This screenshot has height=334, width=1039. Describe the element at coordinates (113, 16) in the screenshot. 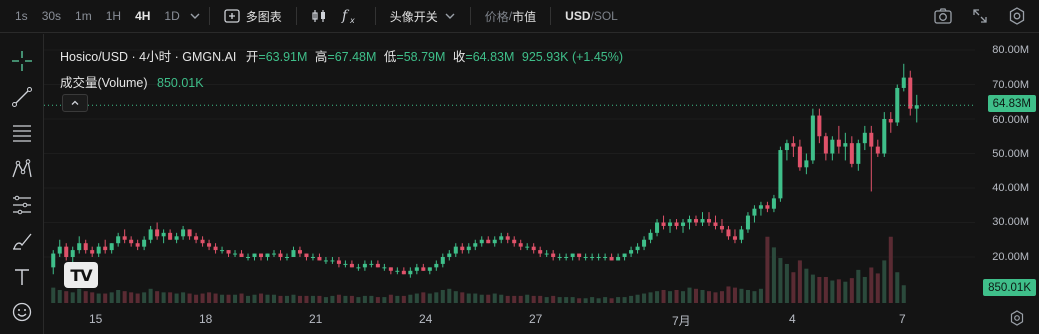

I see `interval-1h: 1H` at that location.